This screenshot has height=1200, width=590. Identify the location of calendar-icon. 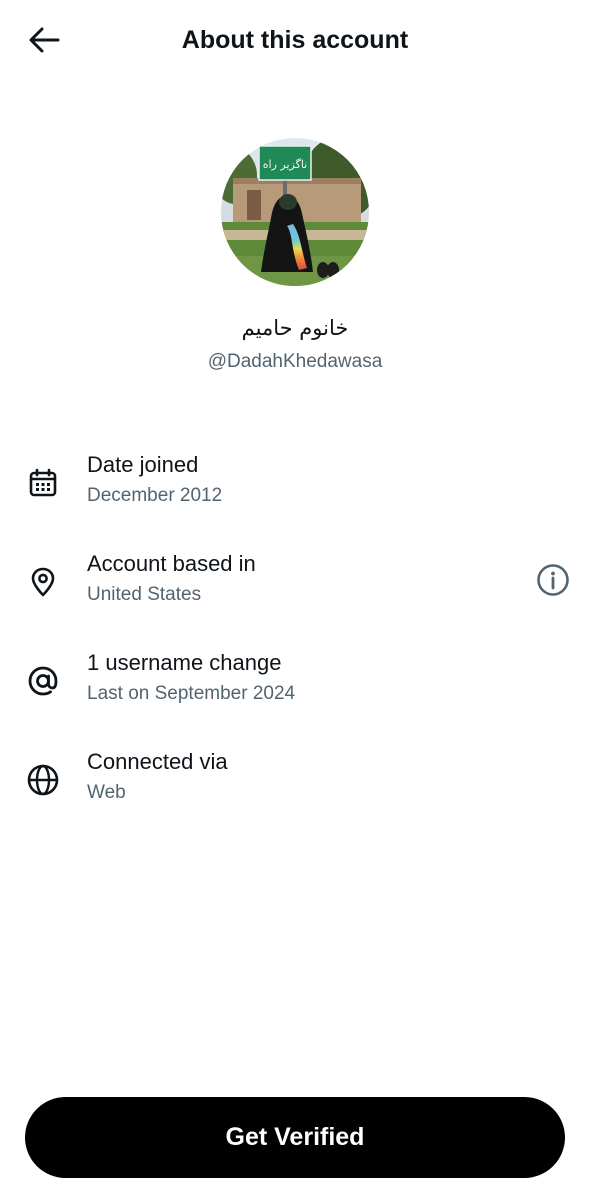
(43, 483).